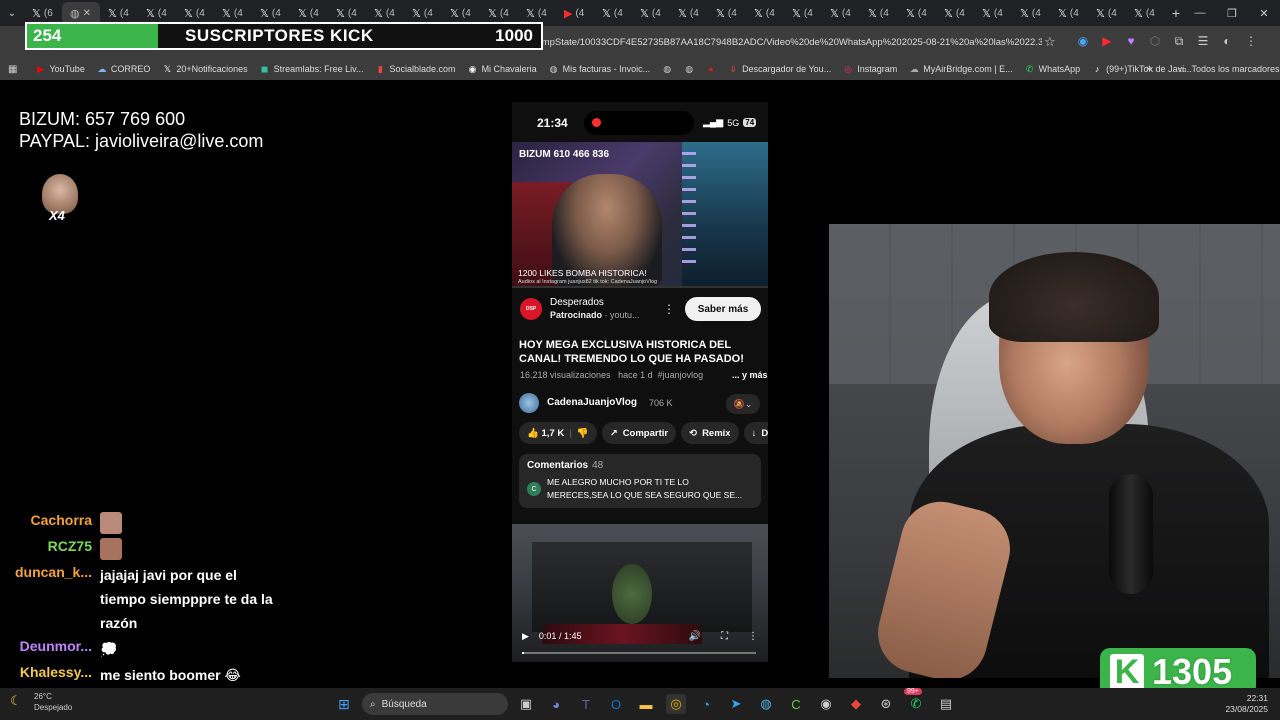 The width and height of the screenshot is (1280, 720). What do you see at coordinates (1264, 13) in the screenshot?
I see `close-window-button: ✕` at bounding box center [1264, 13].